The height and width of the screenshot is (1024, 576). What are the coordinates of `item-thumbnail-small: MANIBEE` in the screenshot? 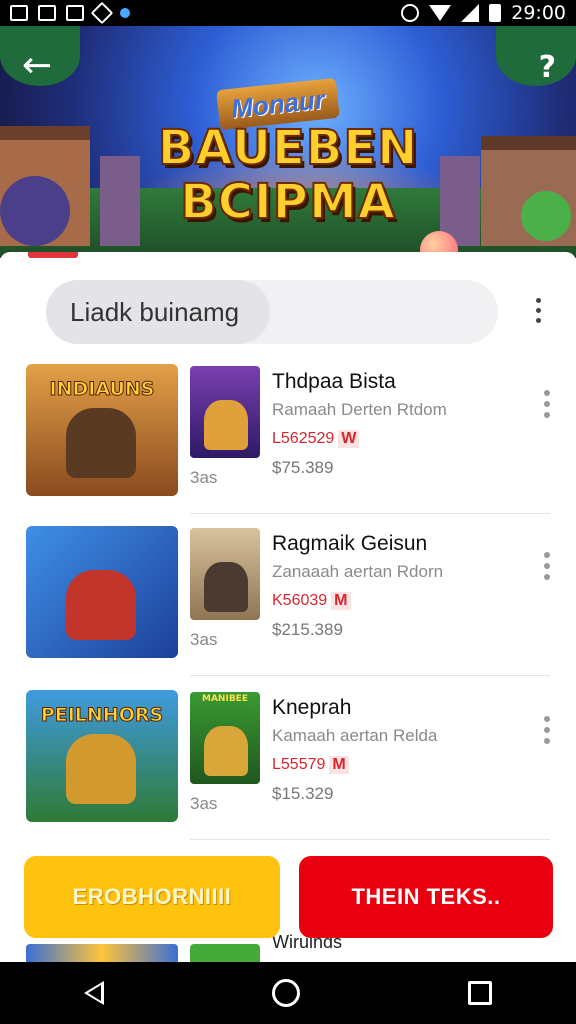 It's located at (225, 738).